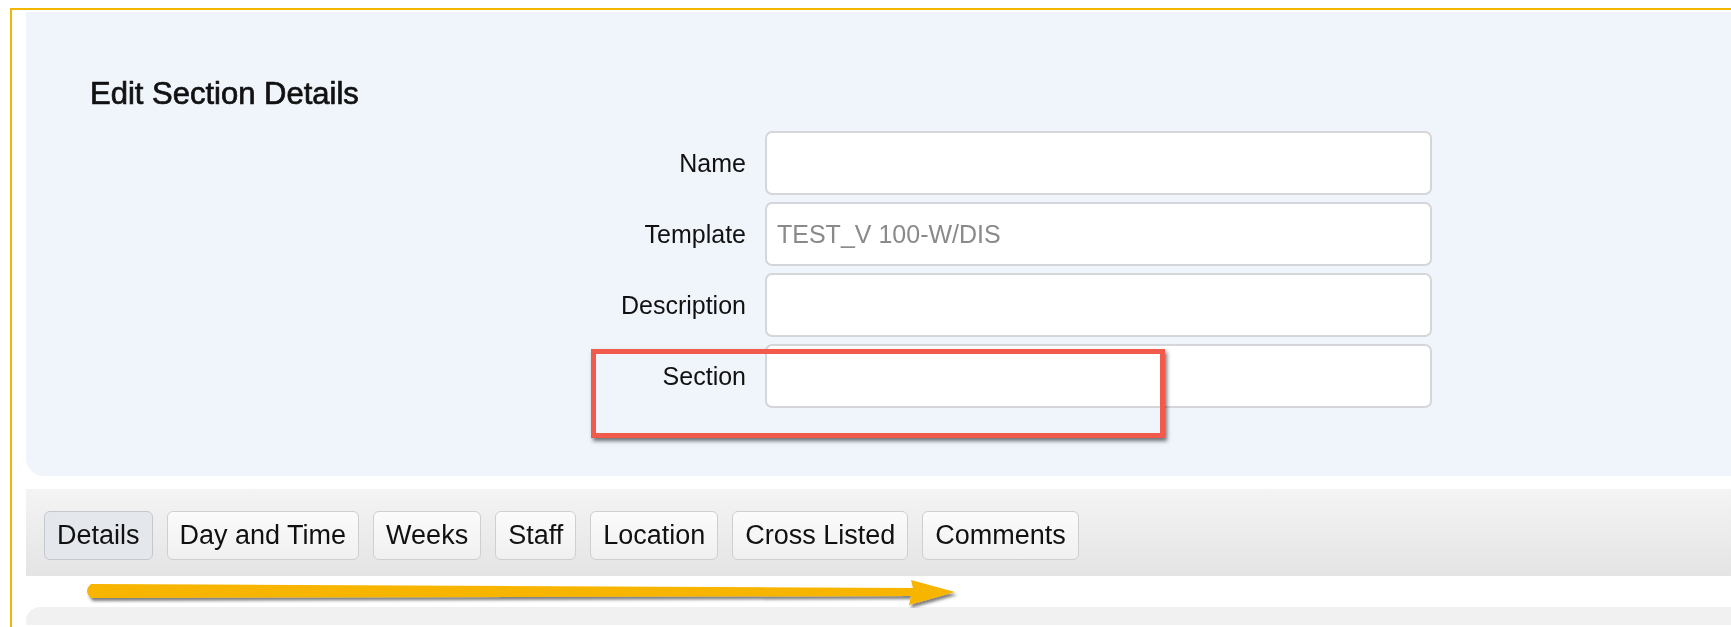 This screenshot has height=627, width=1731. Describe the element at coordinates (703, 376) in the screenshot. I see `field-label: Section` at that location.